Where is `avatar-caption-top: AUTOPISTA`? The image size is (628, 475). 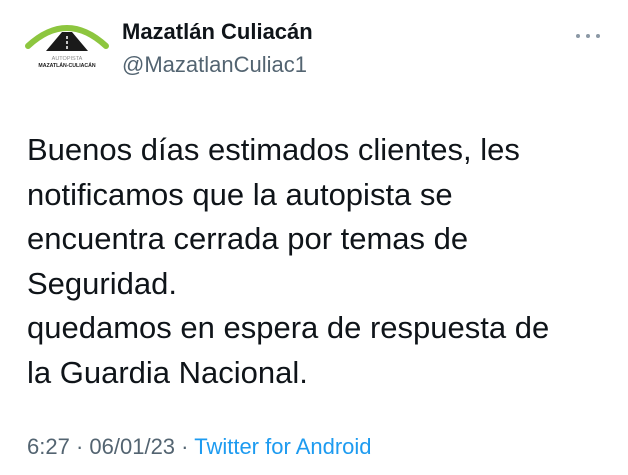 avatar-caption-top: AUTOPISTA is located at coordinates (67, 59).